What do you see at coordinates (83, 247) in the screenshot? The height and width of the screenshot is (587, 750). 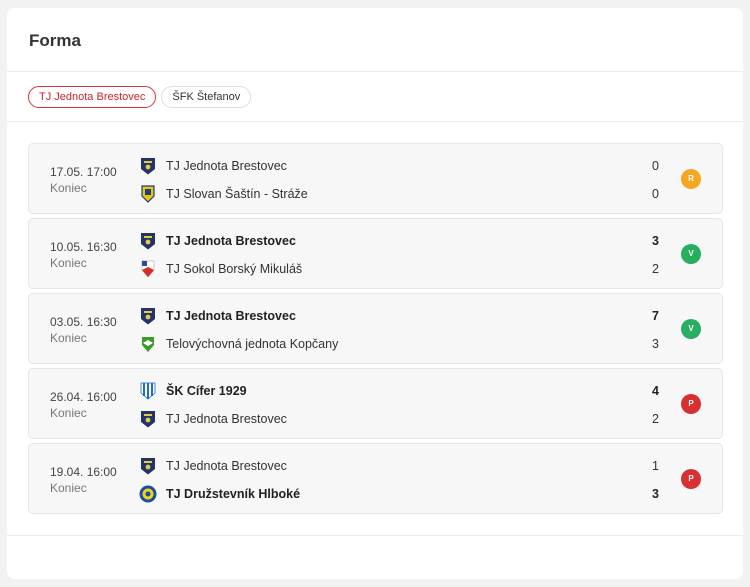 I see `match-date: 10.05. 16:30` at bounding box center [83, 247].